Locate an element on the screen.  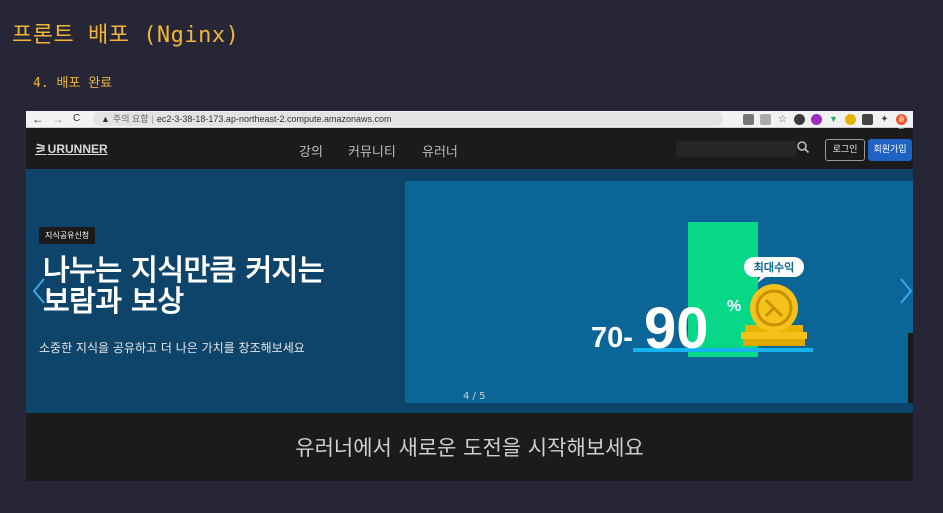
signup-button: 회원가입 is located at coordinates (890, 150).